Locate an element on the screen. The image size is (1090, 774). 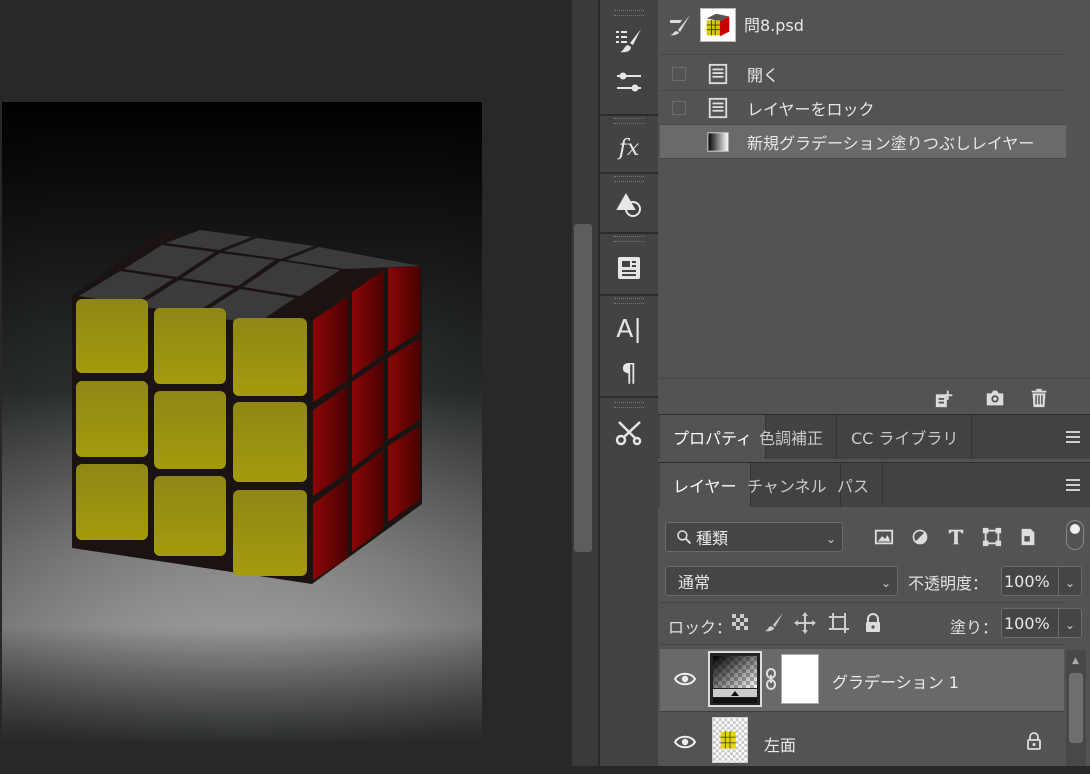
history-snapshot-row: 問8.psd is located at coordinates (863, 27).